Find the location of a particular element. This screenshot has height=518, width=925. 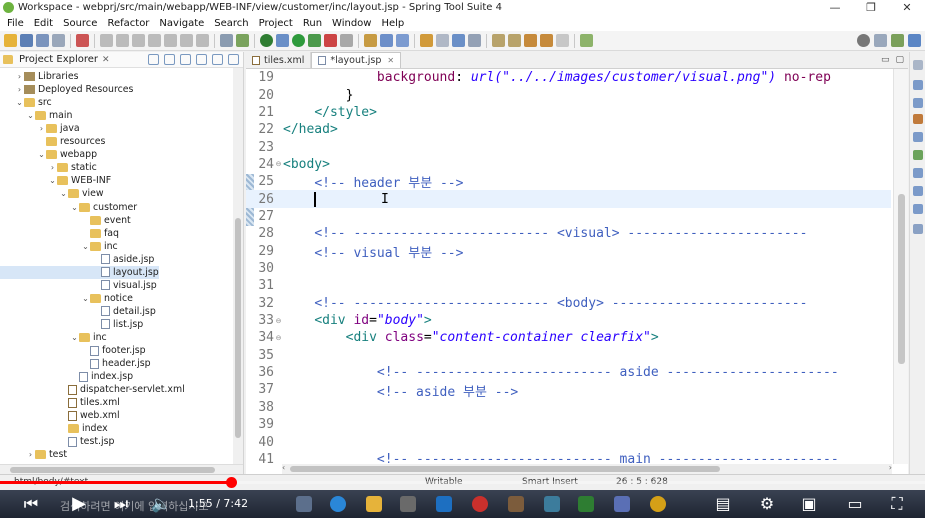

maximize-button: ❐ is located at coordinates (871, 7).